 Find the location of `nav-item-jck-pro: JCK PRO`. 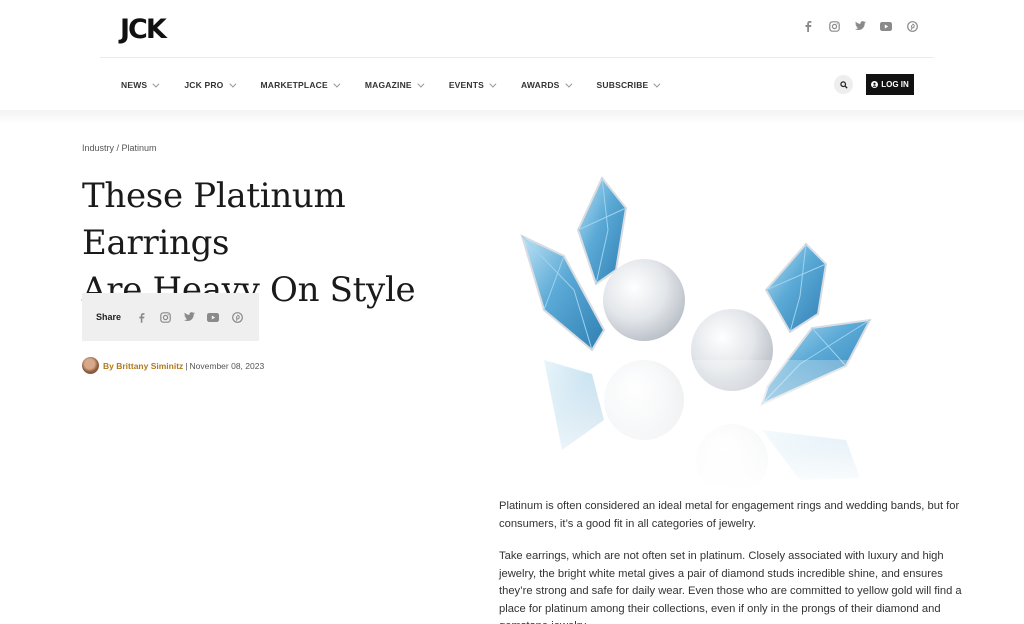

nav-item-jck-pro: JCK PRO is located at coordinates (210, 85).